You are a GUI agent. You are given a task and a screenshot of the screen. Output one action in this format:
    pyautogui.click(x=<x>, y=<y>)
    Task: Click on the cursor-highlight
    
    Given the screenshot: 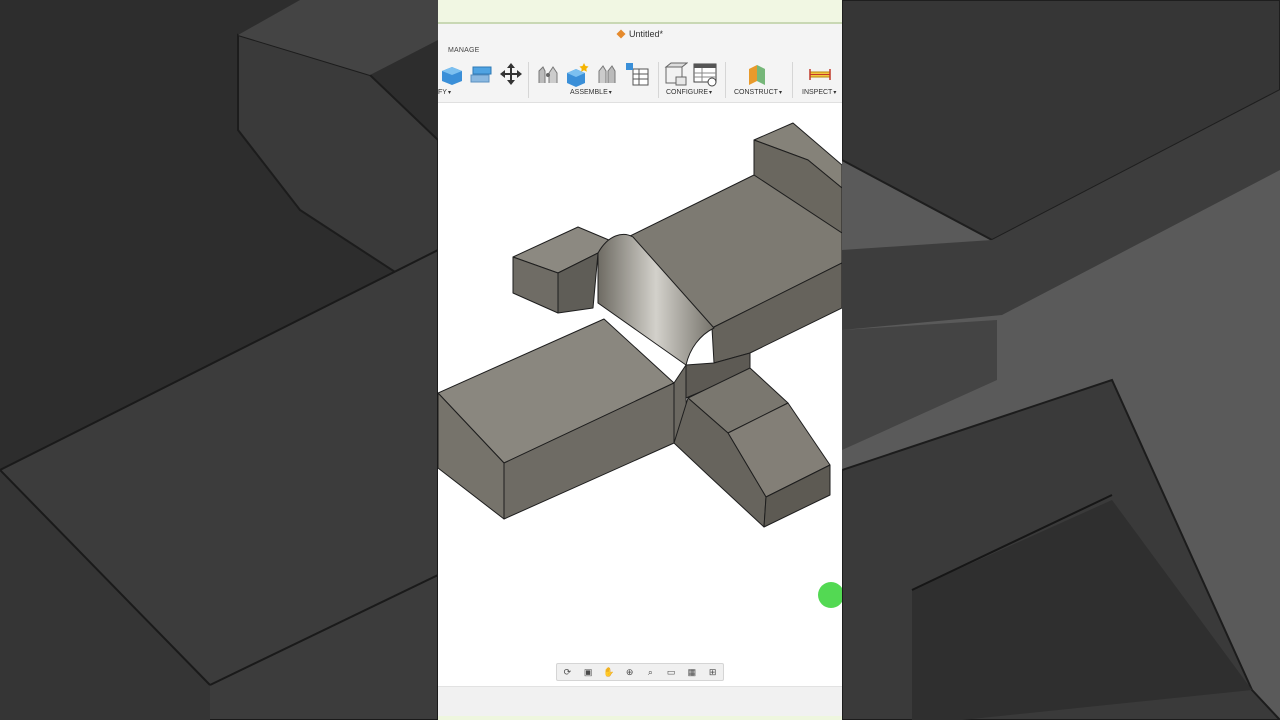 What is the action you would take?
    pyautogui.click(x=830, y=595)
    